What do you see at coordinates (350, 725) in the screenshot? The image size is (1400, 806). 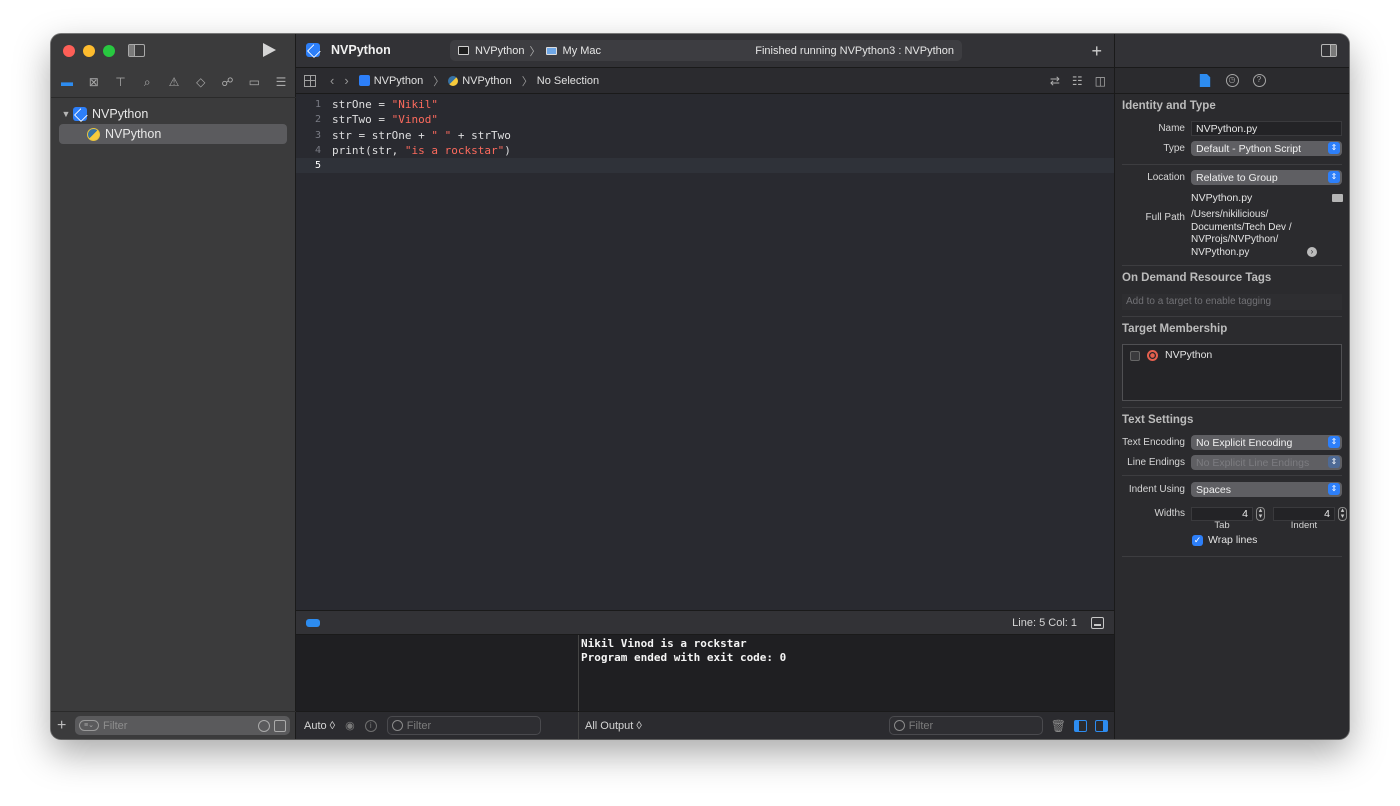 I see `eye-icon: ◉` at bounding box center [350, 725].